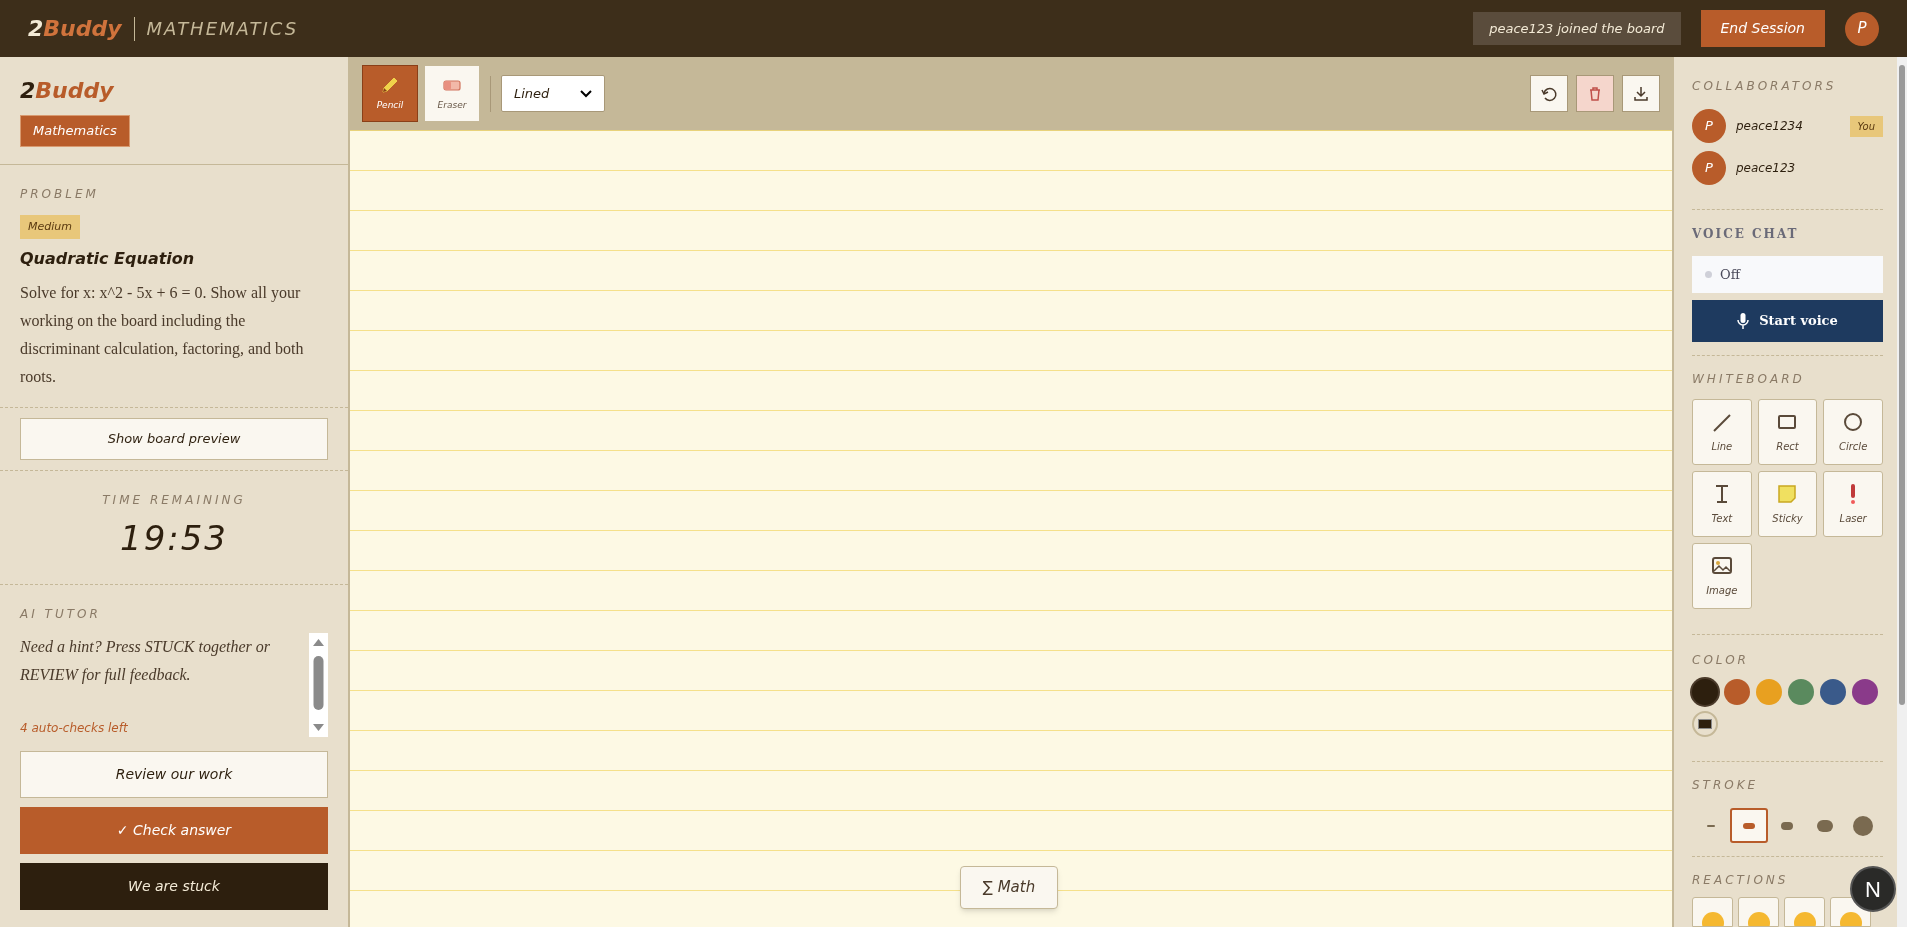 This screenshot has width=1907, height=927. What do you see at coordinates (1595, 93) in the screenshot?
I see `trash-button` at bounding box center [1595, 93].